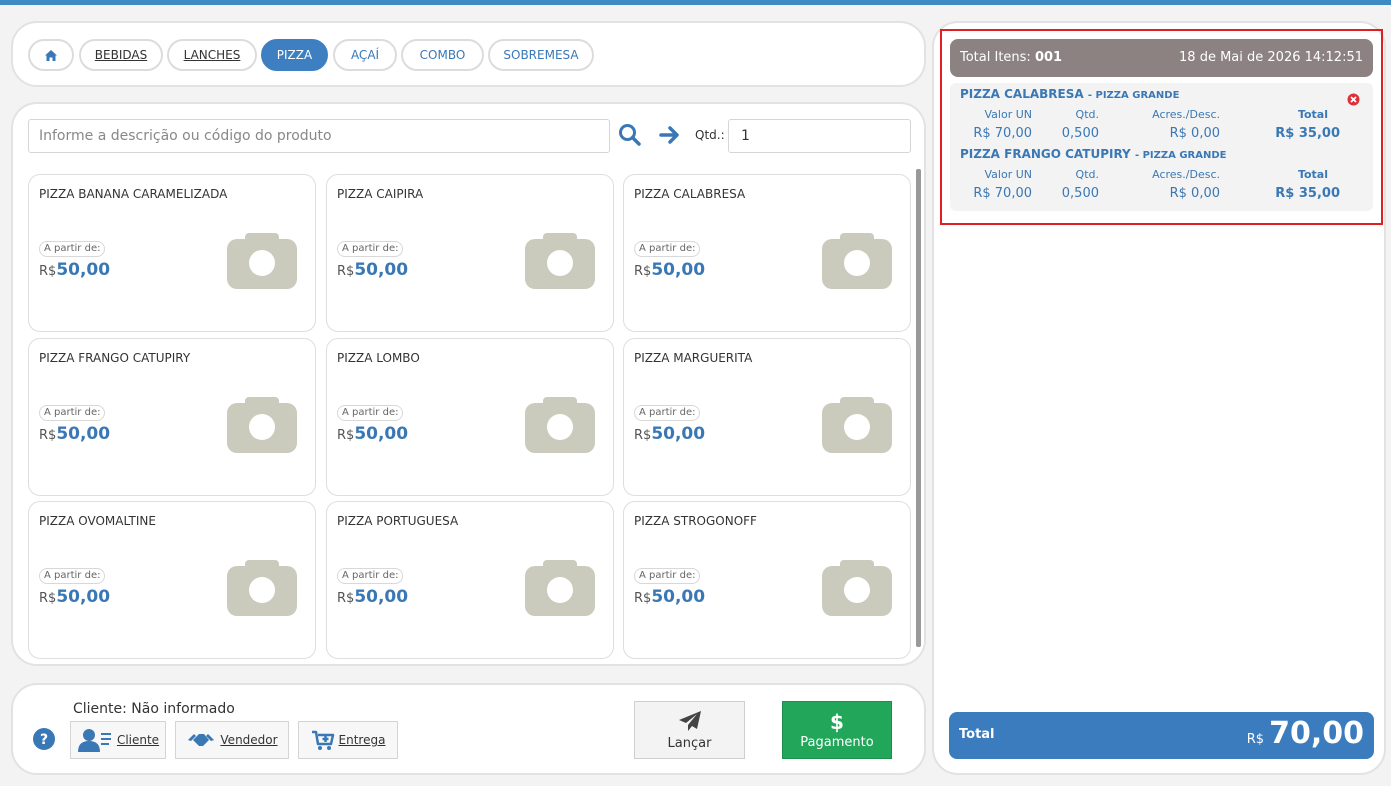  Describe the element at coordinates (172, 417) in the screenshot. I see `product-card: PIZZA FRANGO CATUPIRY A partir de: R$50,00` at that location.